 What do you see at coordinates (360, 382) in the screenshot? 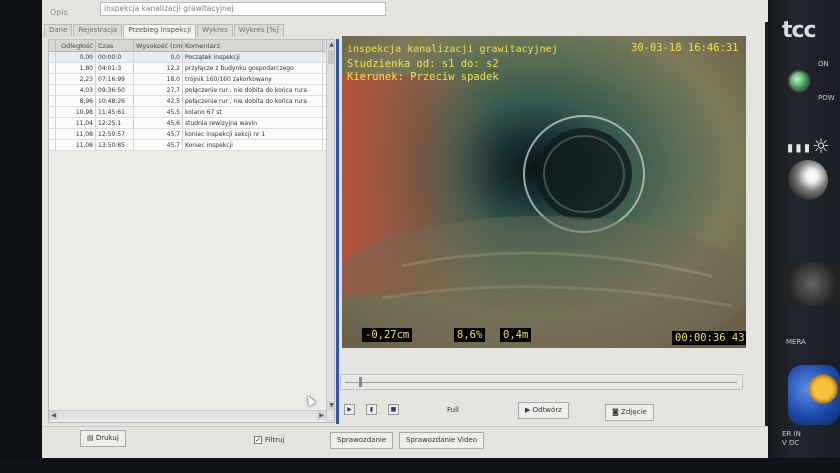
I see `timeline-handle` at bounding box center [360, 382].